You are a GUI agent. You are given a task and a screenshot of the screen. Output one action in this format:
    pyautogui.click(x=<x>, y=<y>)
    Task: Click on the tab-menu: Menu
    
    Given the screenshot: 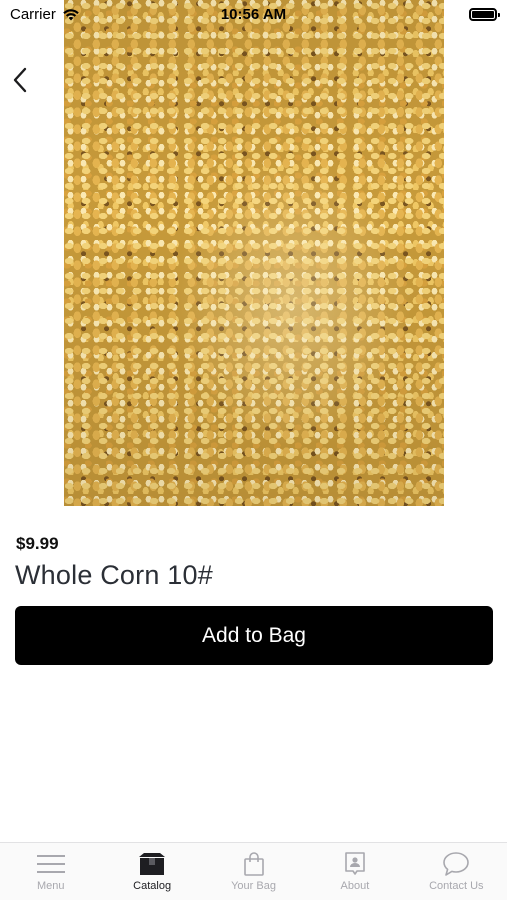 What is the action you would take?
    pyautogui.click(x=50, y=871)
    